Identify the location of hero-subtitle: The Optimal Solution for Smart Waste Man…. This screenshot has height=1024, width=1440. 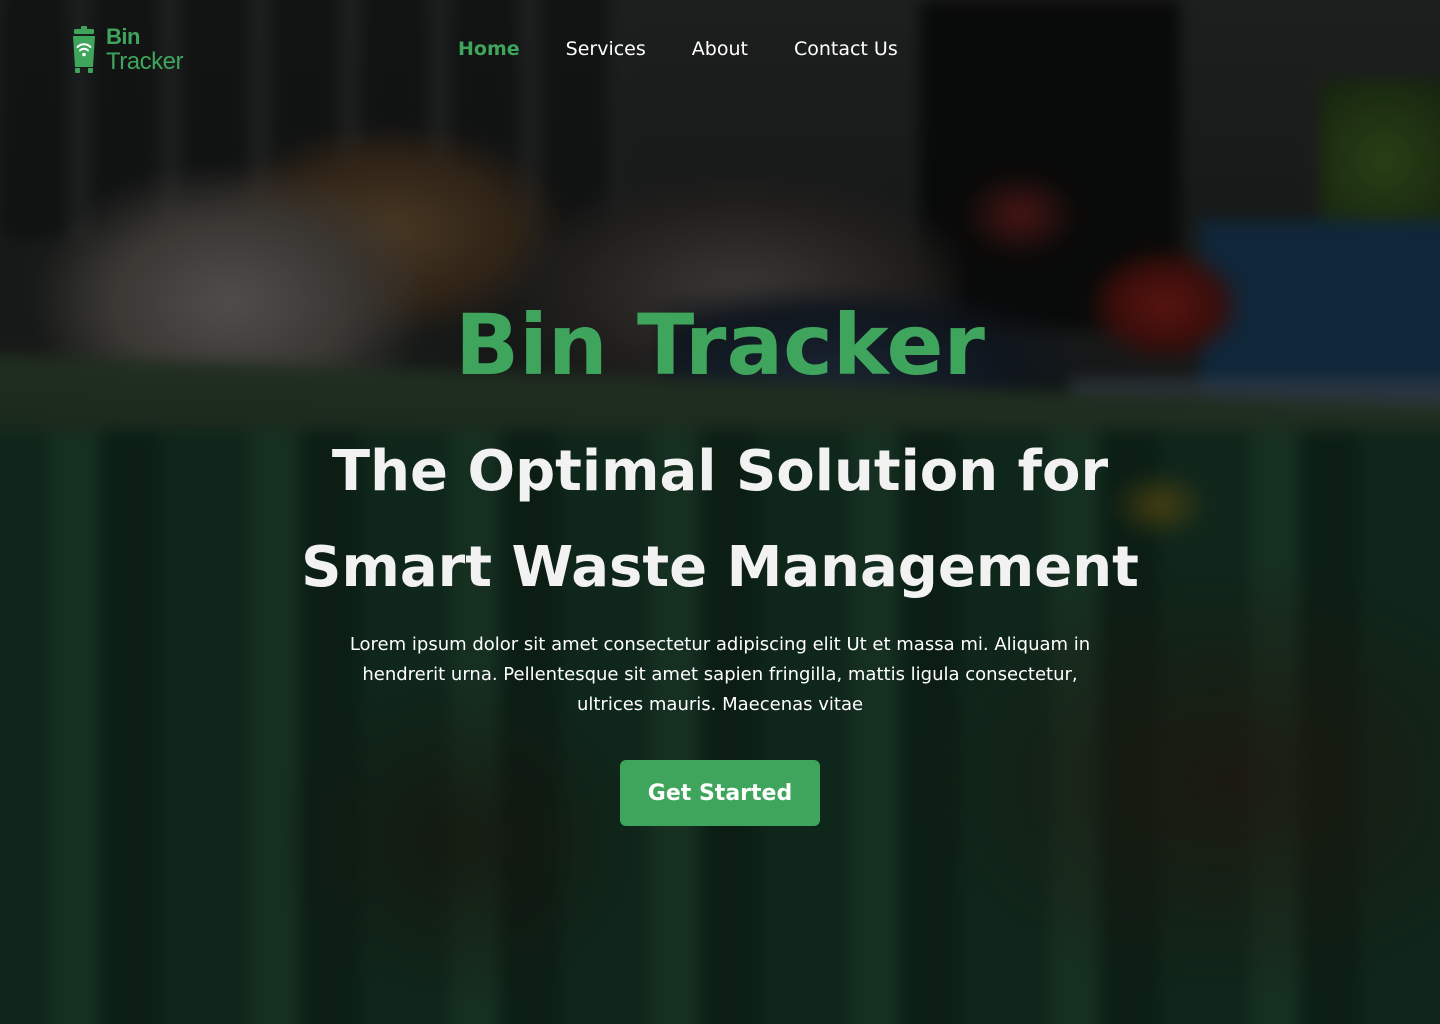
(720, 520).